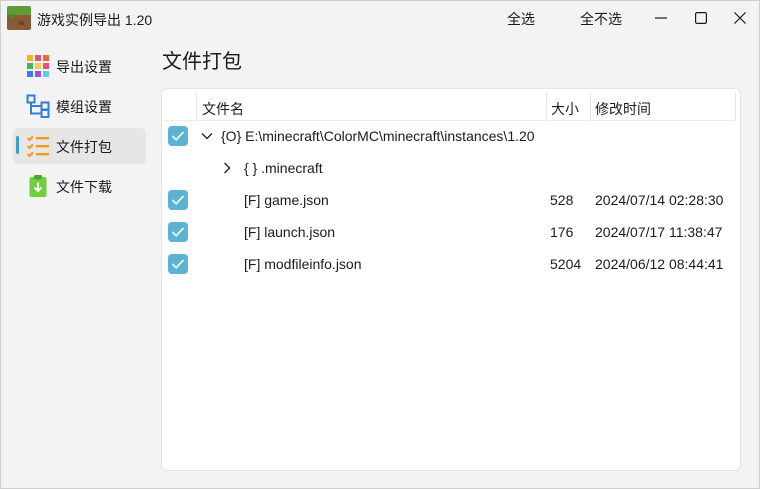 This screenshot has height=489, width=760. What do you see at coordinates (207, 136) in the screenshot?
I see `chevron-down-icon` at bounding box center [207, 136].